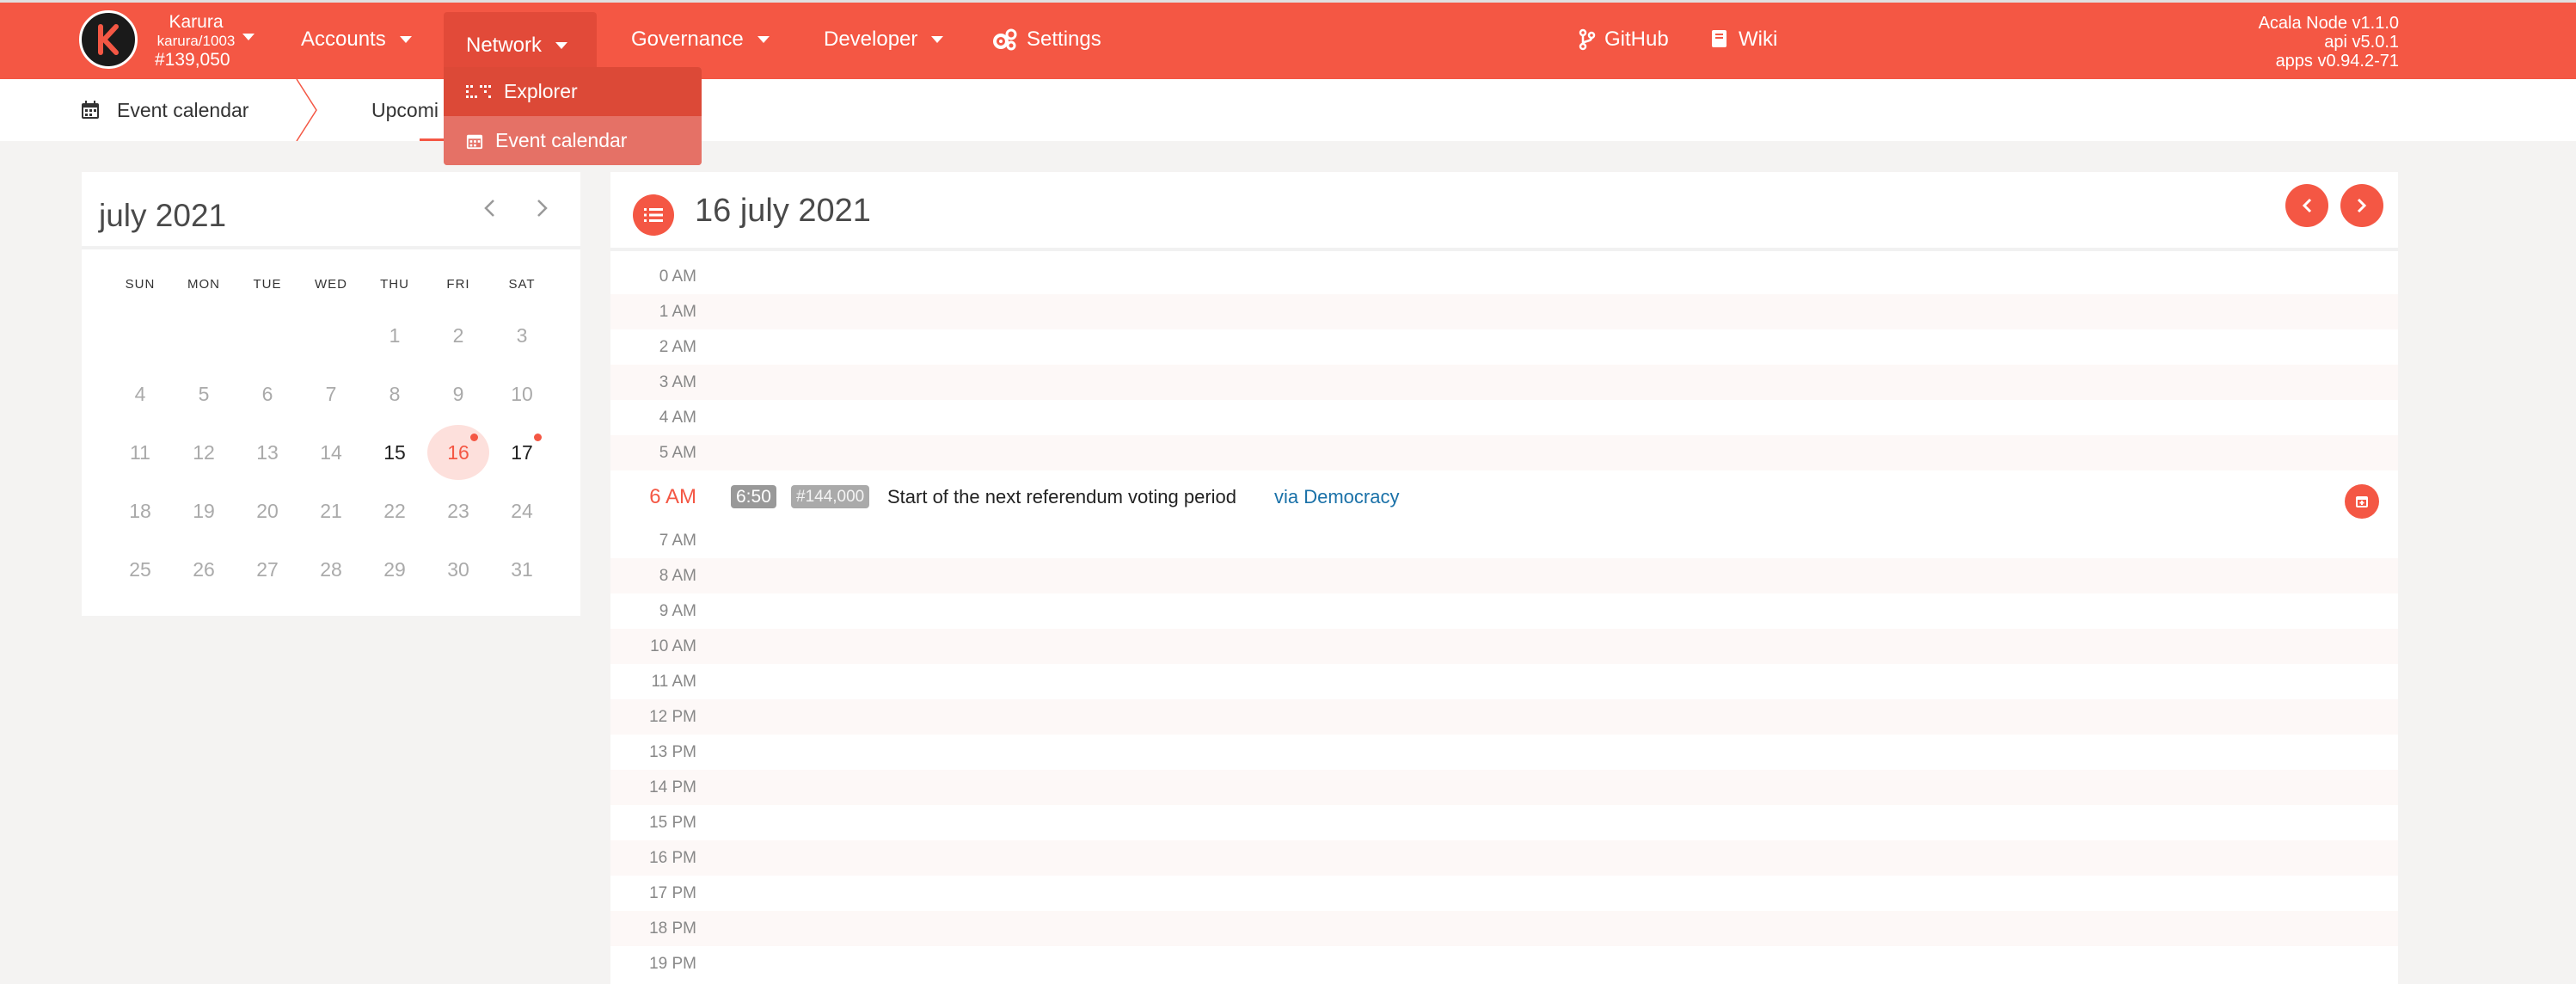 Image resolution: width=2576 pixels, height=984 pixels. What do you see at coordinates (306, 110) in the screenshot?
I see `breadcrumb-separator` at bounding box center [306, 110].